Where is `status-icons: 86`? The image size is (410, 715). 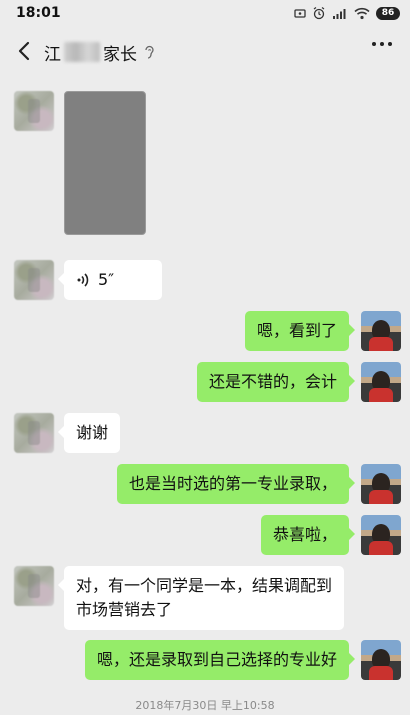
status-icons: 86 is located at coordinates (347, 13).